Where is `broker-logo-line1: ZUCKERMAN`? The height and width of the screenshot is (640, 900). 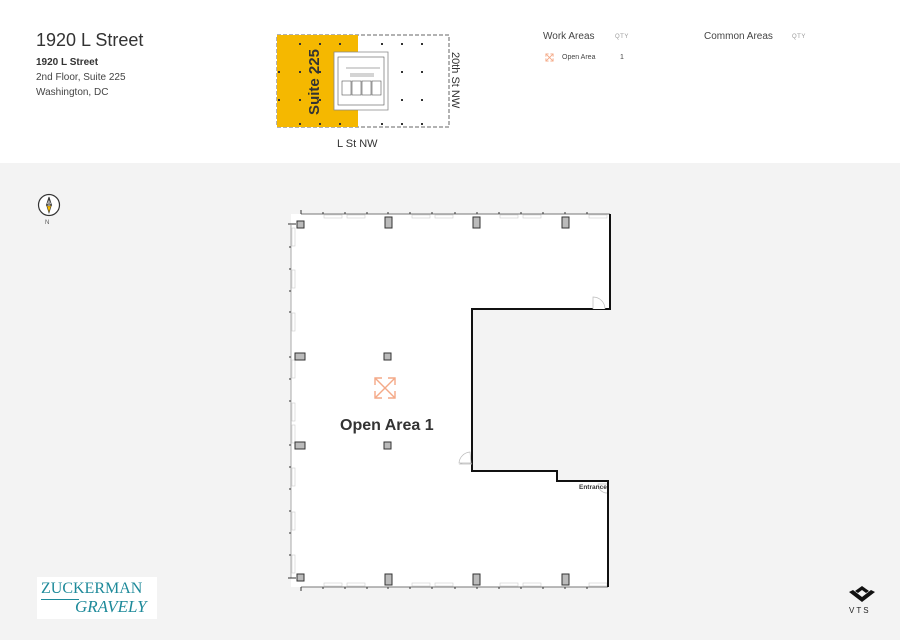 broker-logo-line1: ZUCKERMAN is located at coordinates (92, 588).